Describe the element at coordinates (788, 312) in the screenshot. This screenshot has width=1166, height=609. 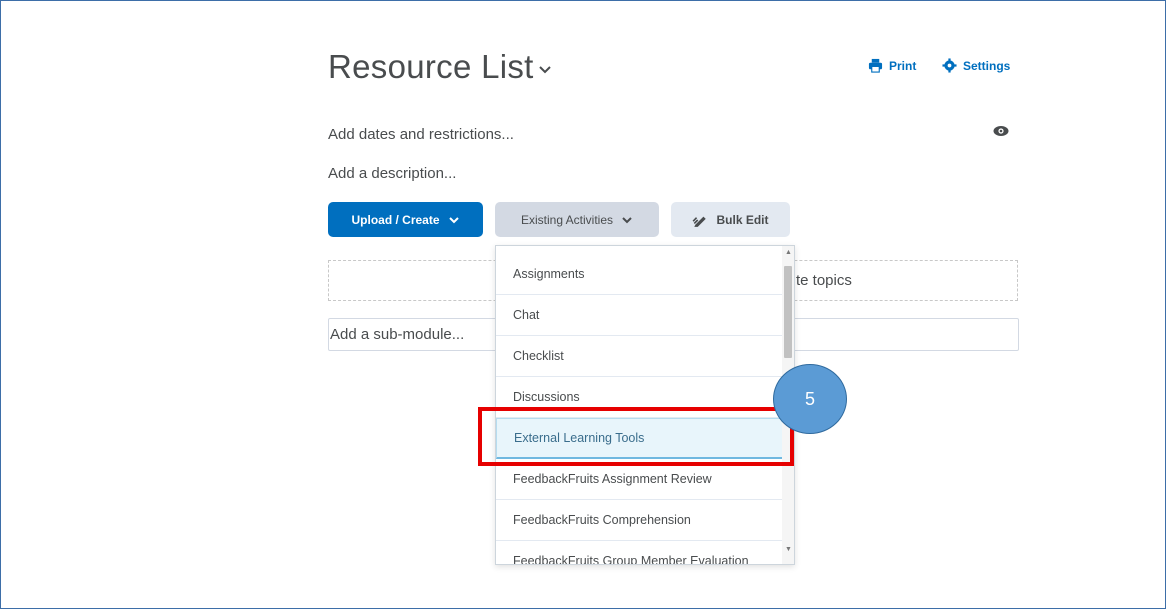
I see `scrollbar-thumb` at that location.